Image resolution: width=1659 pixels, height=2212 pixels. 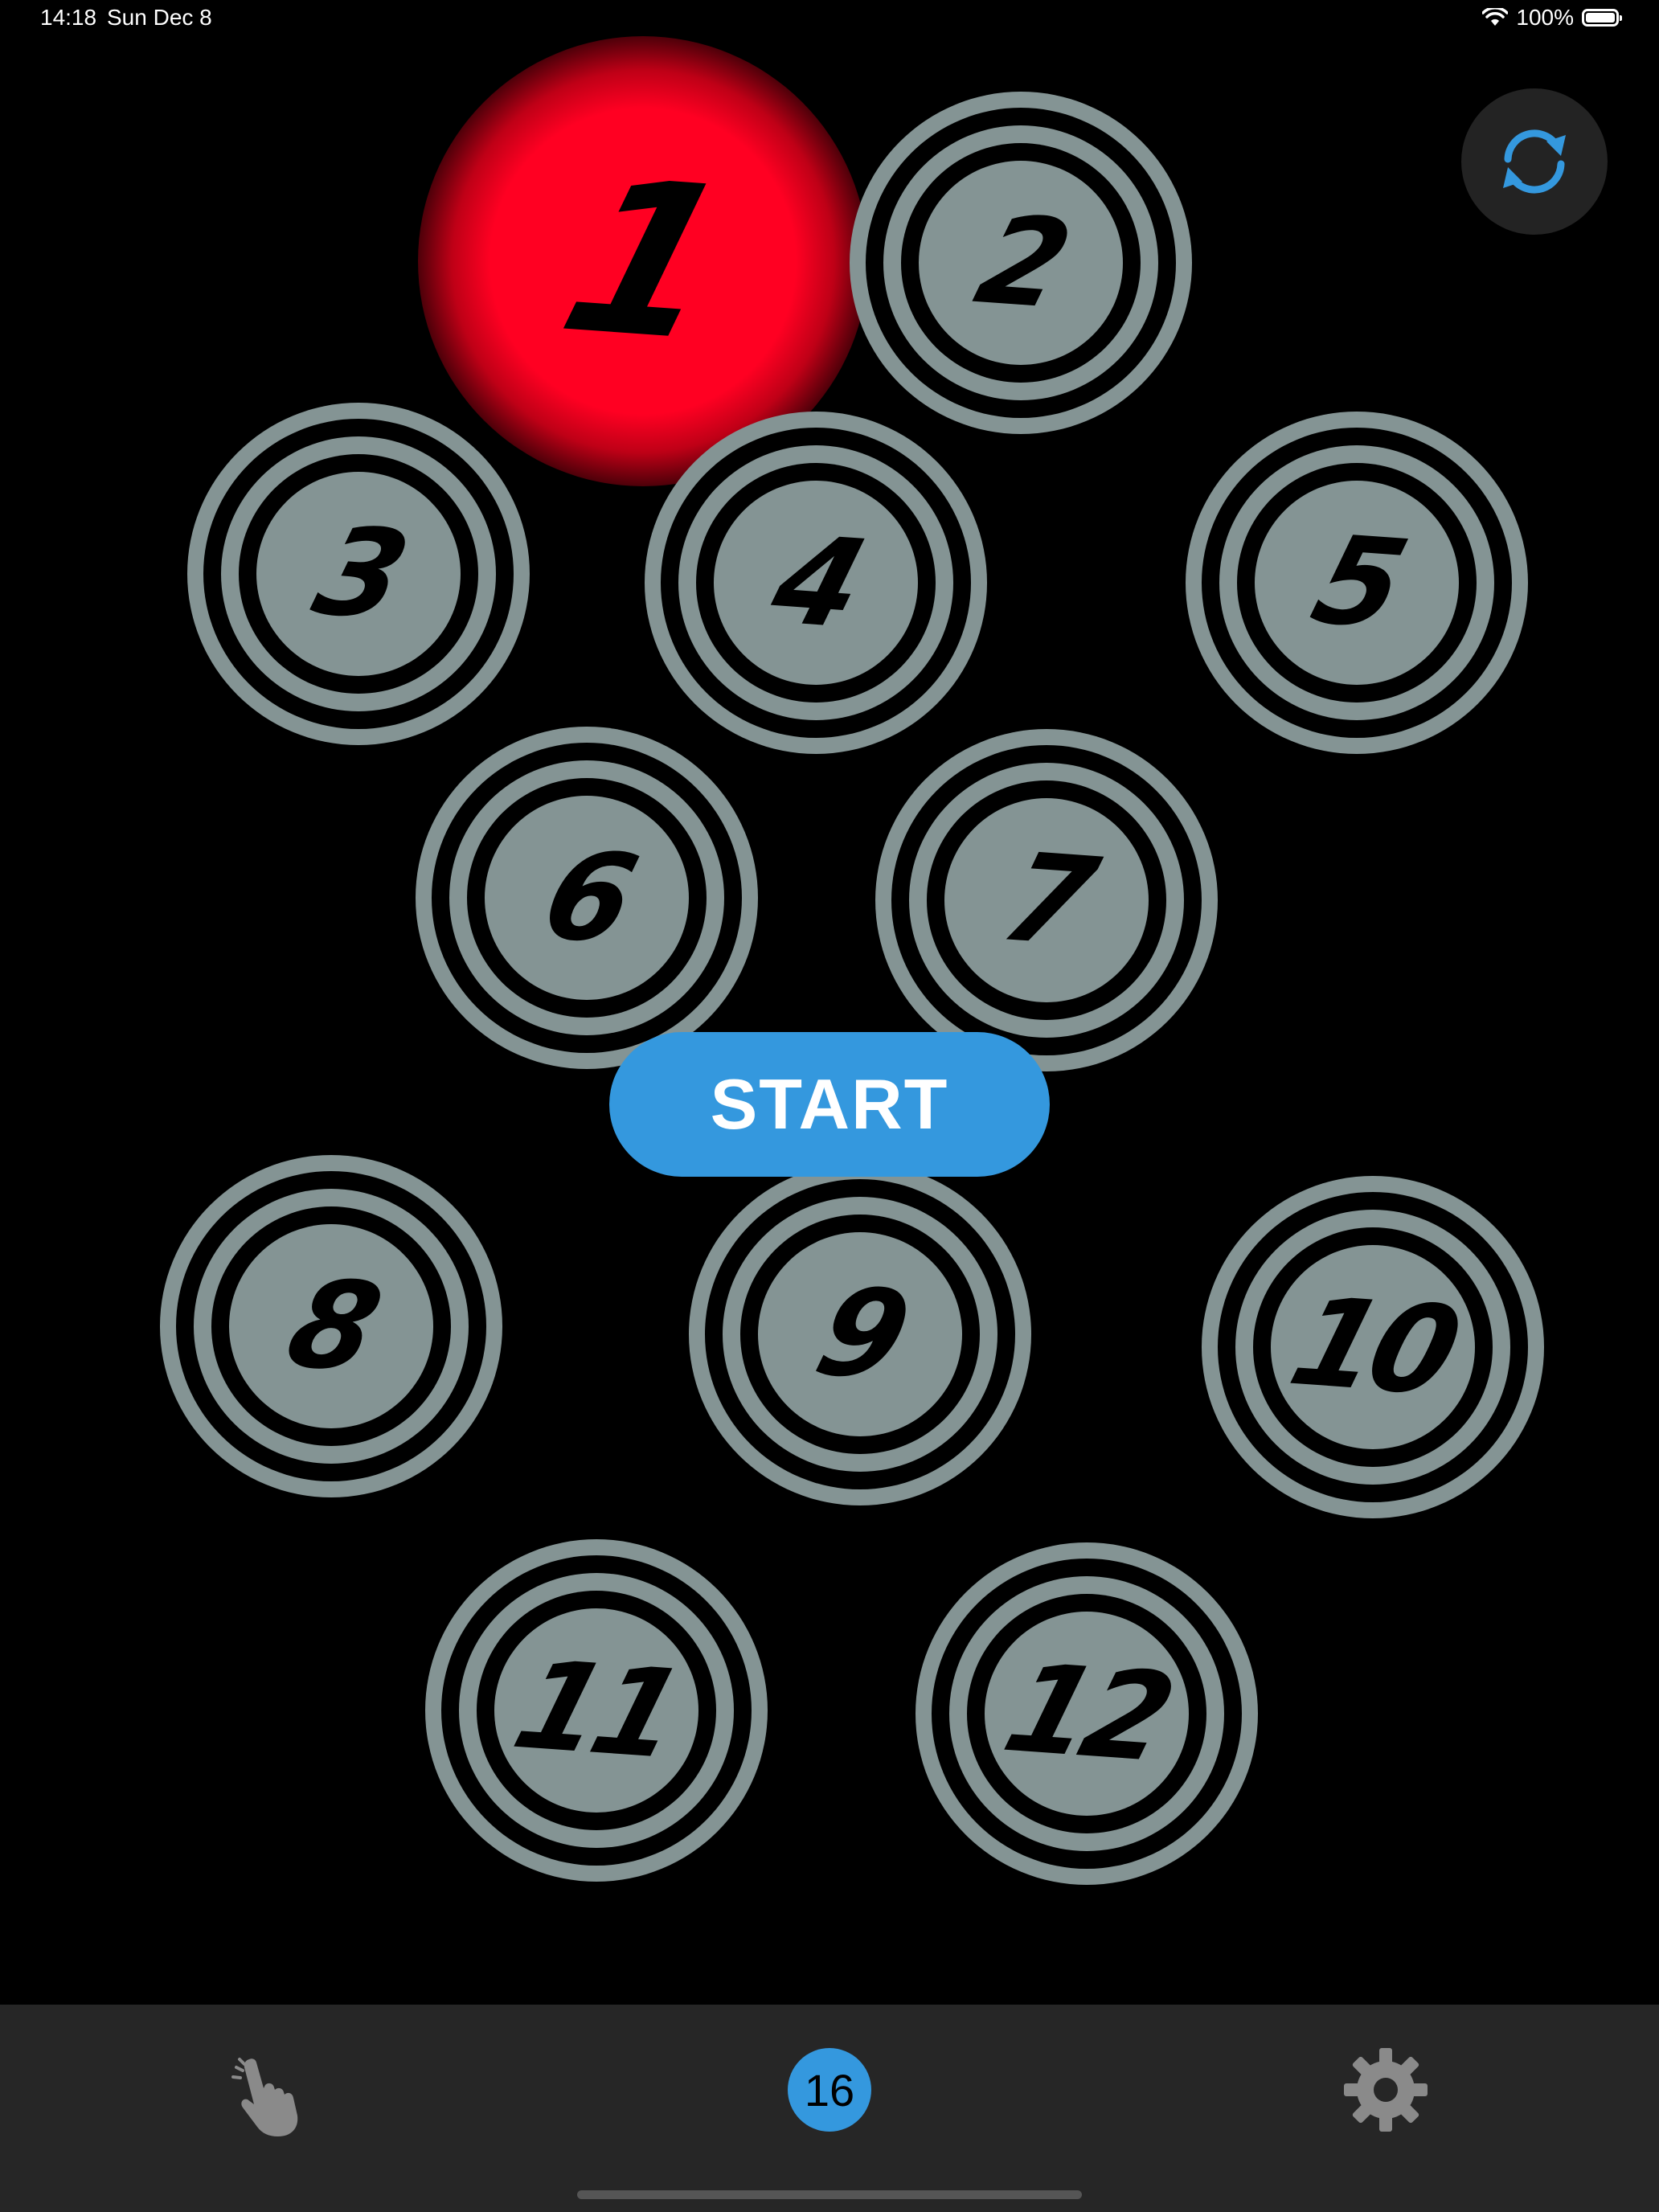 What do you see at coordinates (1021, 263) in the screenshot?
I see `token-2: 2` at bounding box center [1021, 263].